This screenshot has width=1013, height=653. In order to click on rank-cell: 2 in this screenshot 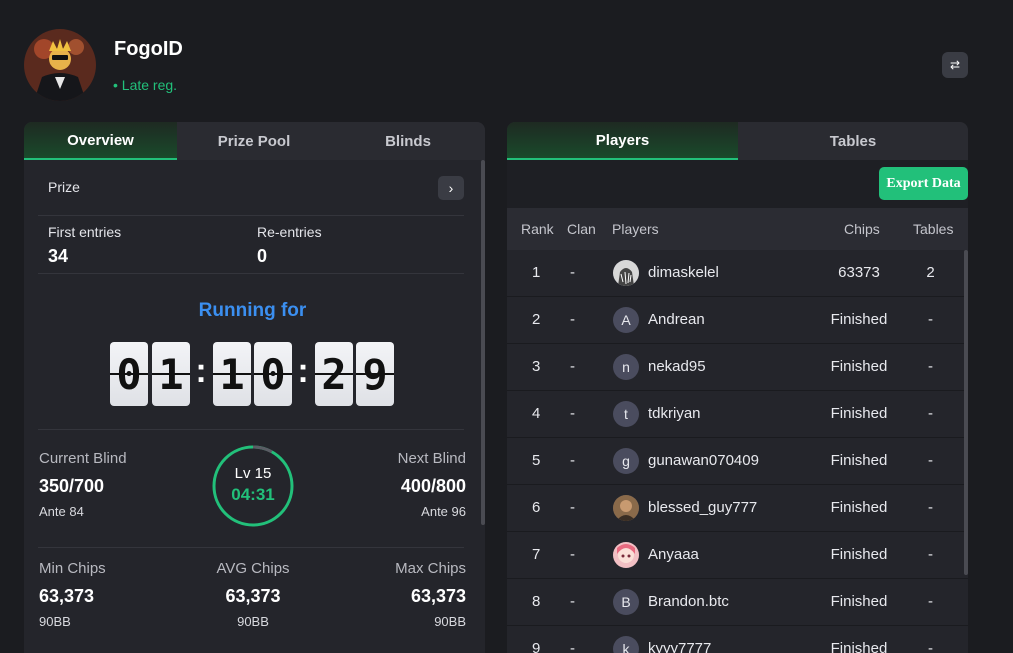, I will do `click(536, 319)`.